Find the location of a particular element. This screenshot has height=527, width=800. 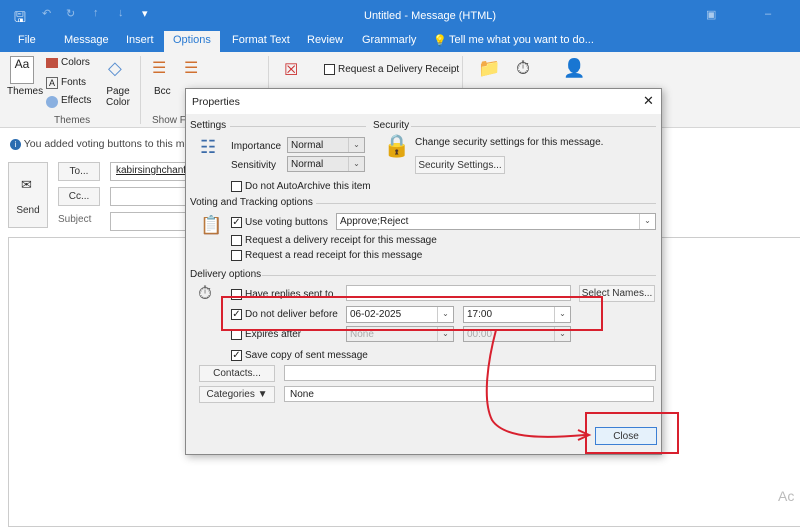

annotation-arrow is located at coordinates (538, 385).